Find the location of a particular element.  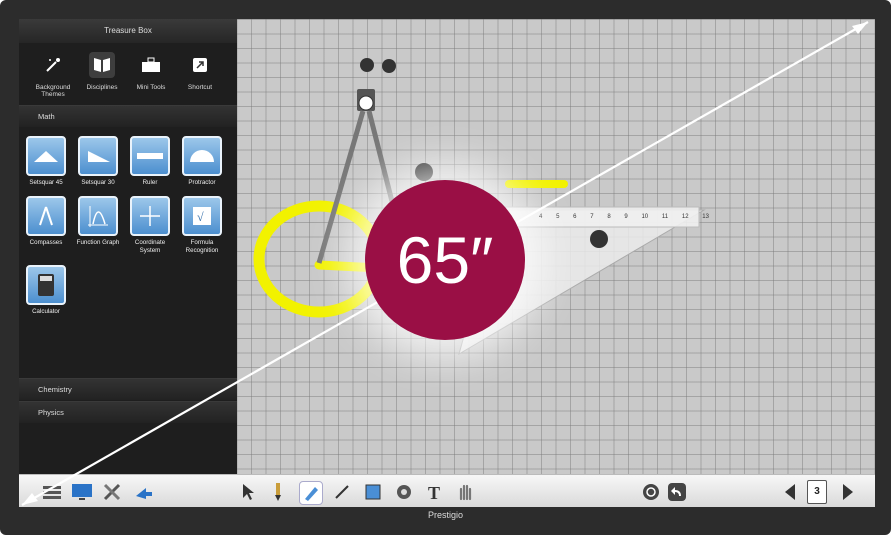

tool-setsquare-30: Setsquar 30 is located at coordinates (98, 161).